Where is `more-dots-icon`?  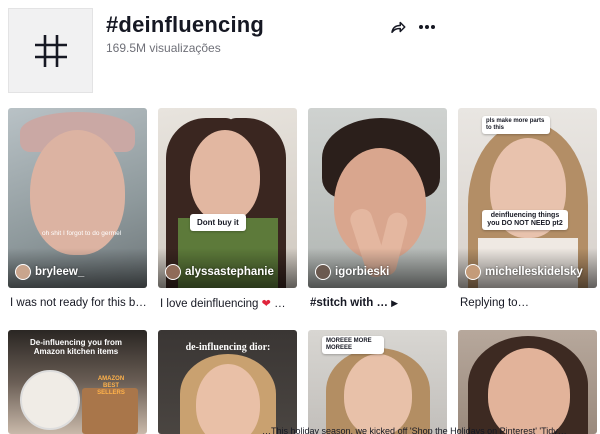 more-dots-icon is located at coordinates (427, 27).